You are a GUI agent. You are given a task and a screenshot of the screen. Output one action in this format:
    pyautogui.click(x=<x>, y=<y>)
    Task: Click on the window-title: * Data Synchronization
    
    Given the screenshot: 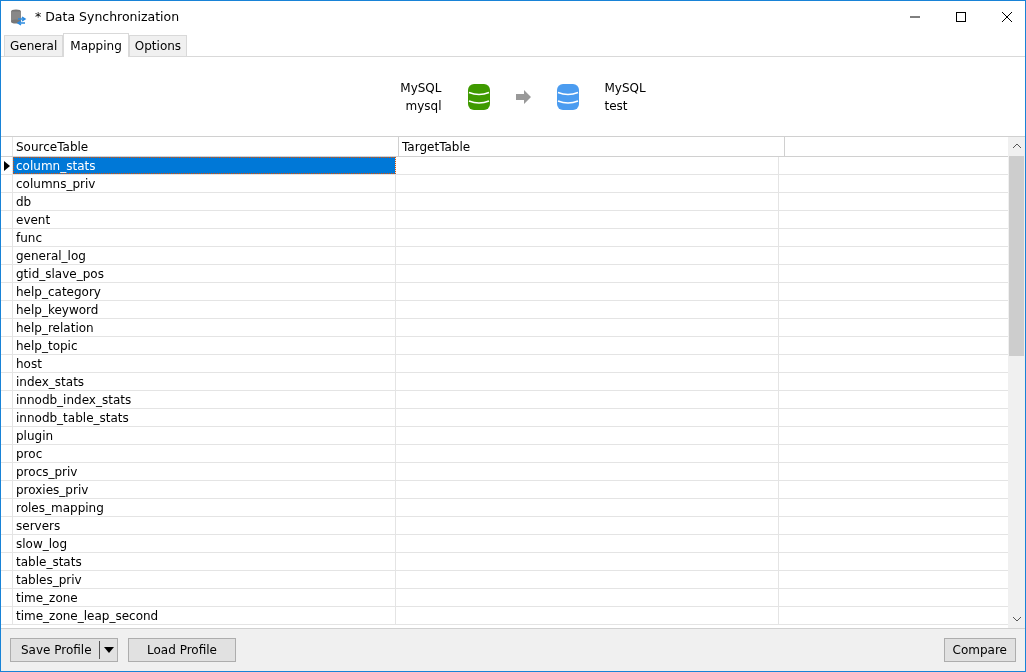 What is the action you would take?
    pyautogui.click(x=107, y=16)
    